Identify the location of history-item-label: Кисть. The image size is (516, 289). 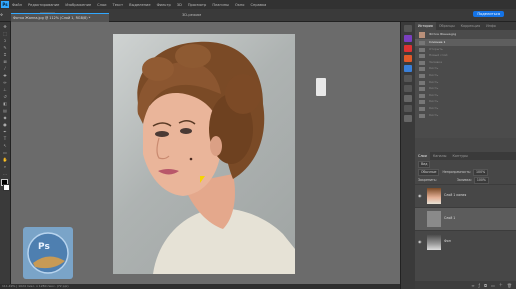
(434, 94).